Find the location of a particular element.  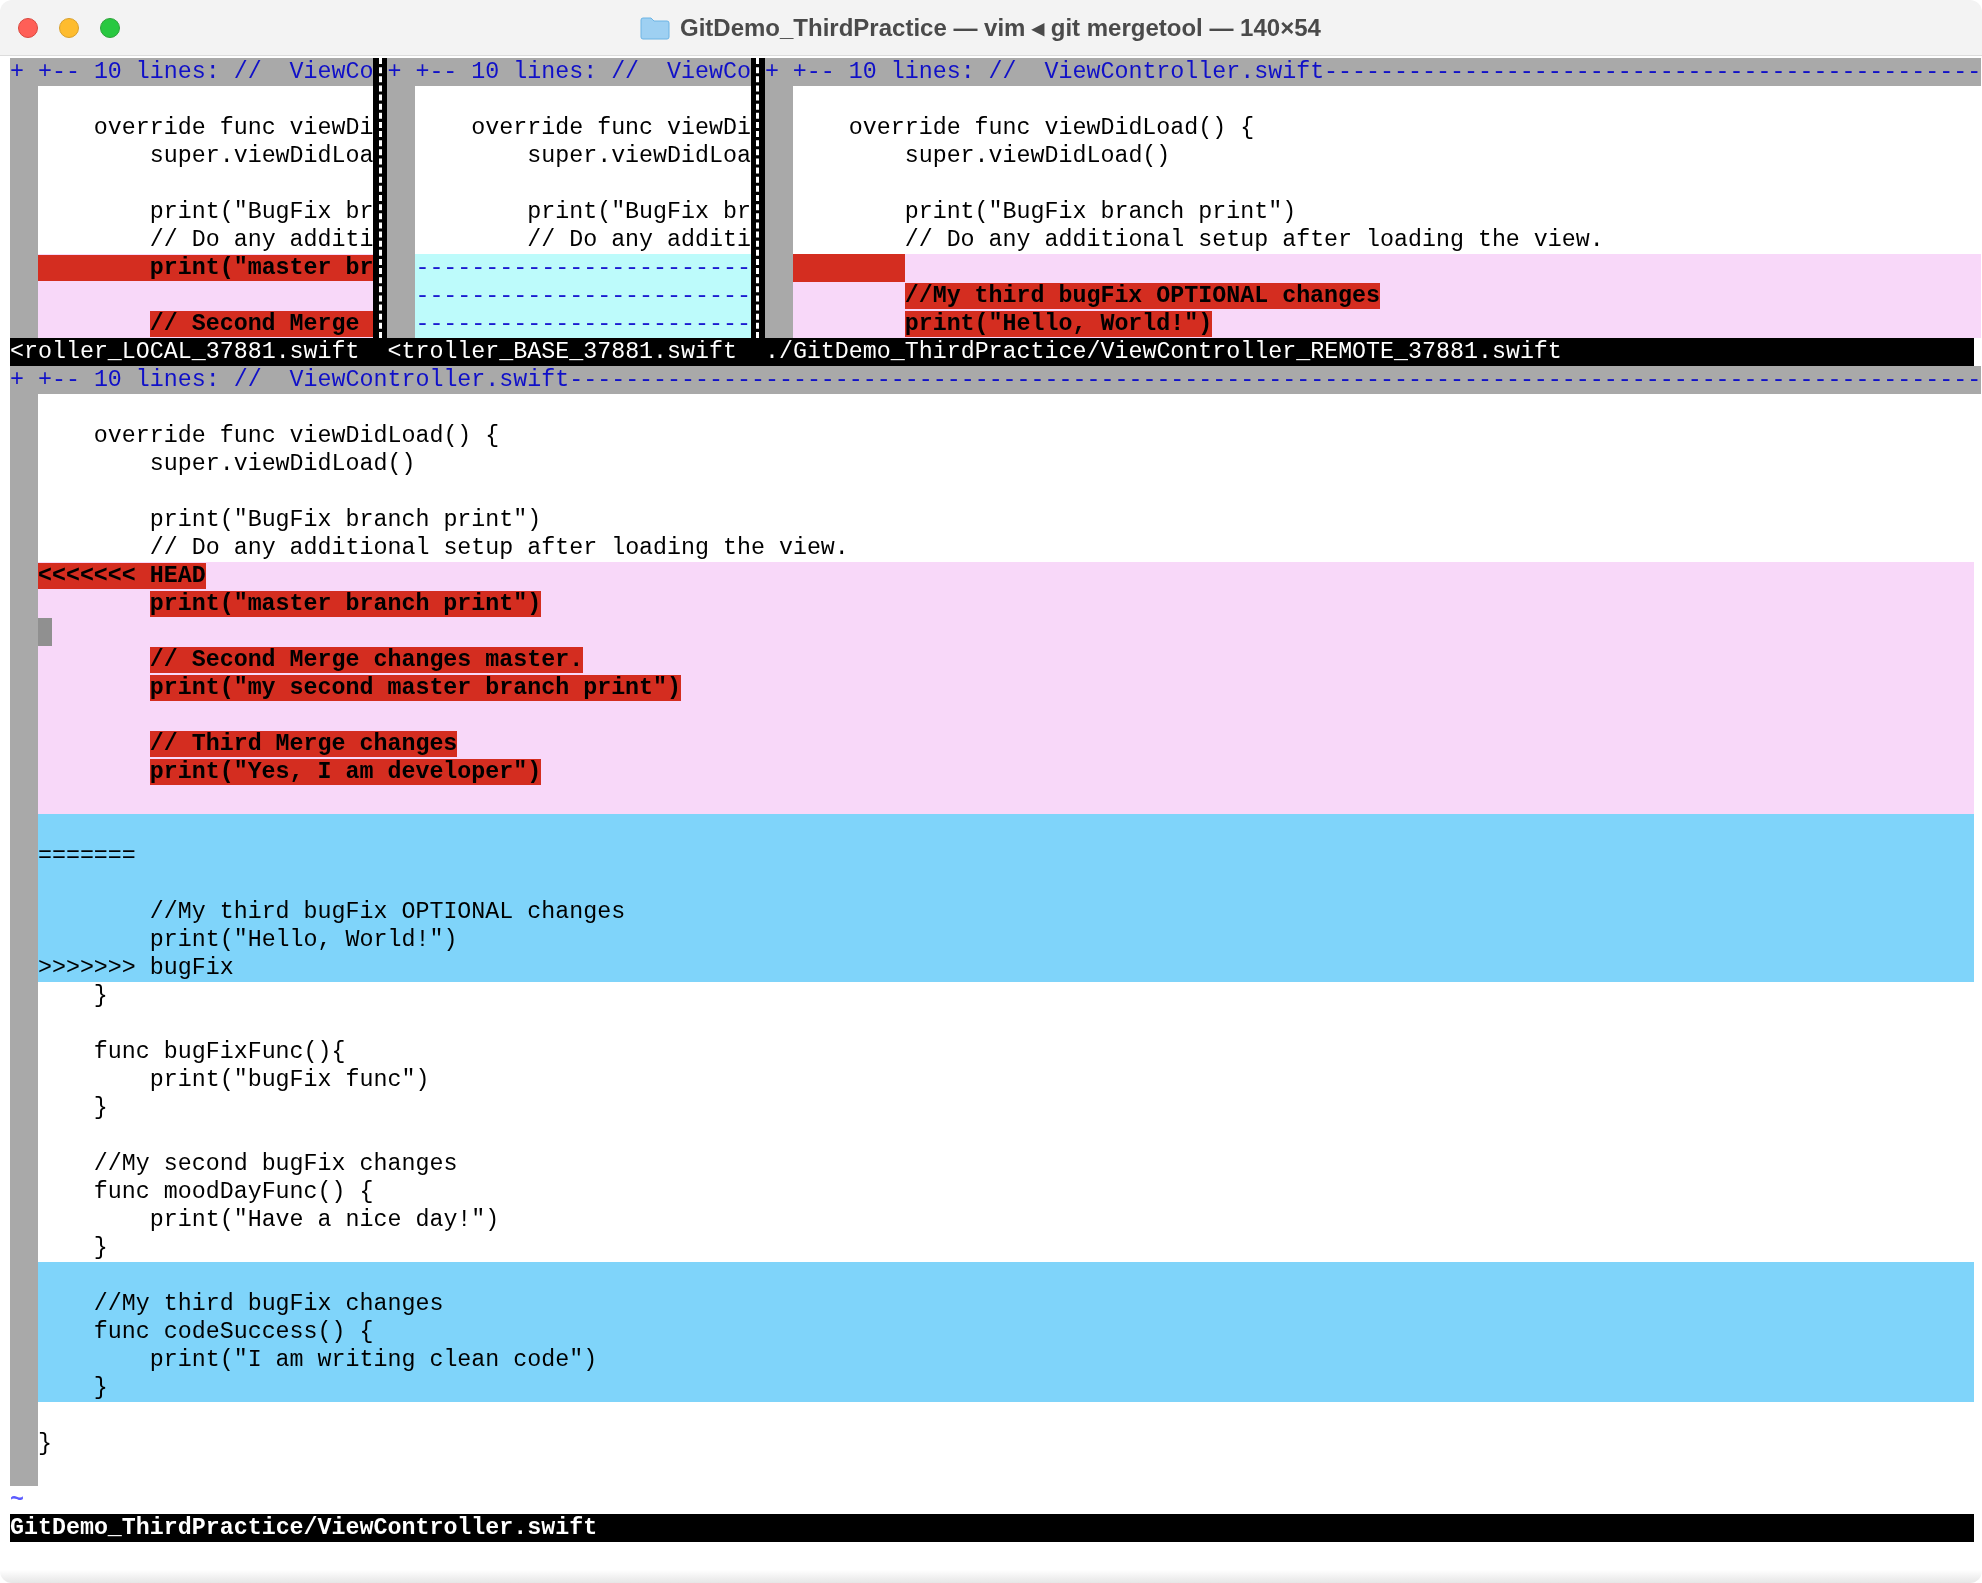

file-name: ./GitDemo_ThirdPractice/ViewController_REMOTE_37881.swift is located at coordinates (1163, 352).